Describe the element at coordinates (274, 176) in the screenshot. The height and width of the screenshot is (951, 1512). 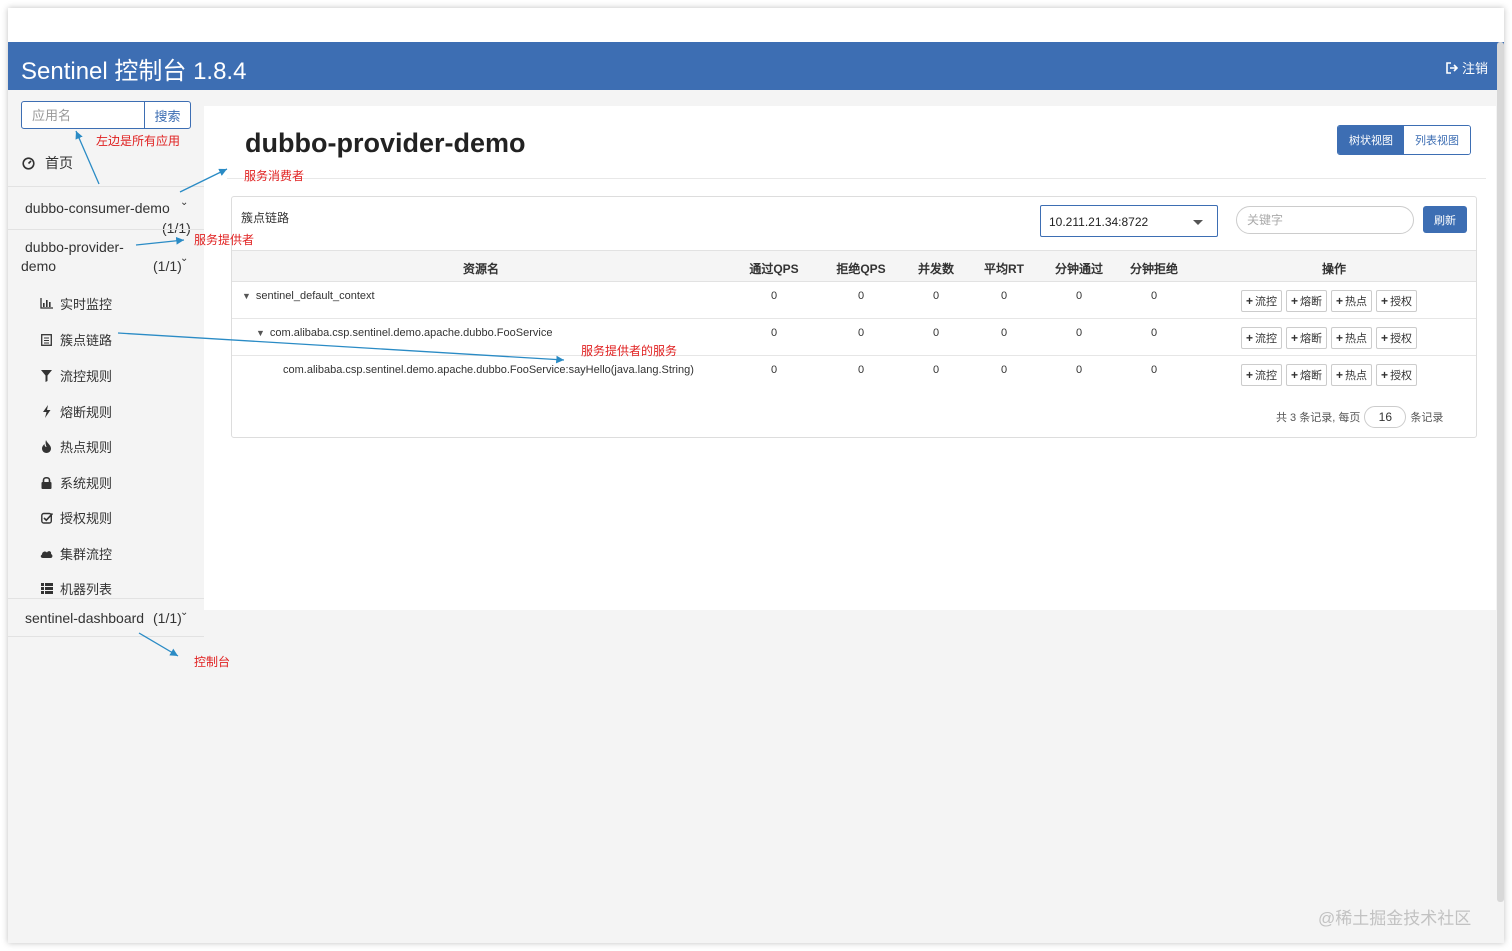
I see `annotation-consumer: 服务消费者` at that location.